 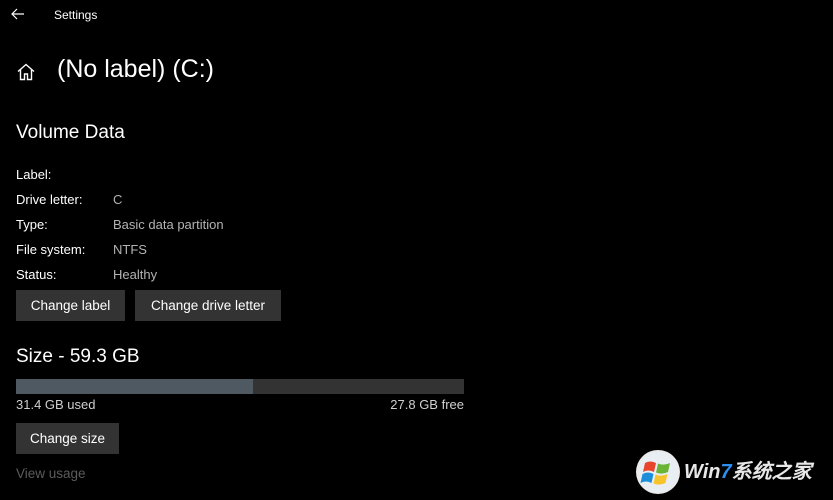 I want to click on watermark-seven: 7, so click(x=726, y=472).